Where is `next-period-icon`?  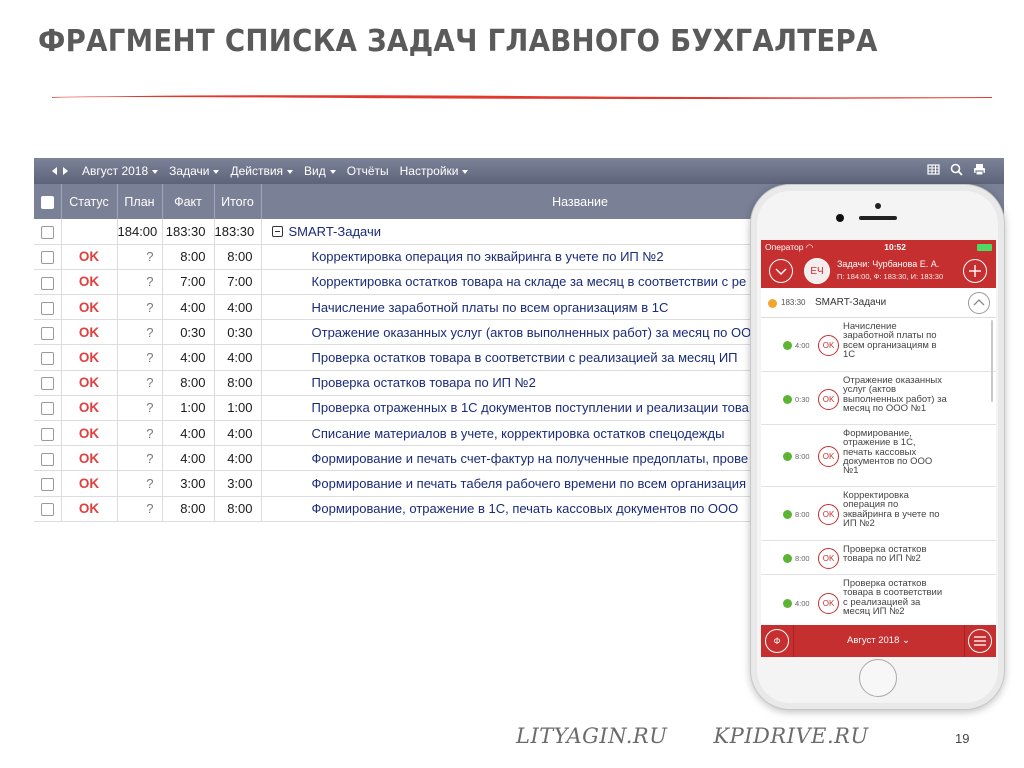 next-period-icon is located at coordinates (65, 171).